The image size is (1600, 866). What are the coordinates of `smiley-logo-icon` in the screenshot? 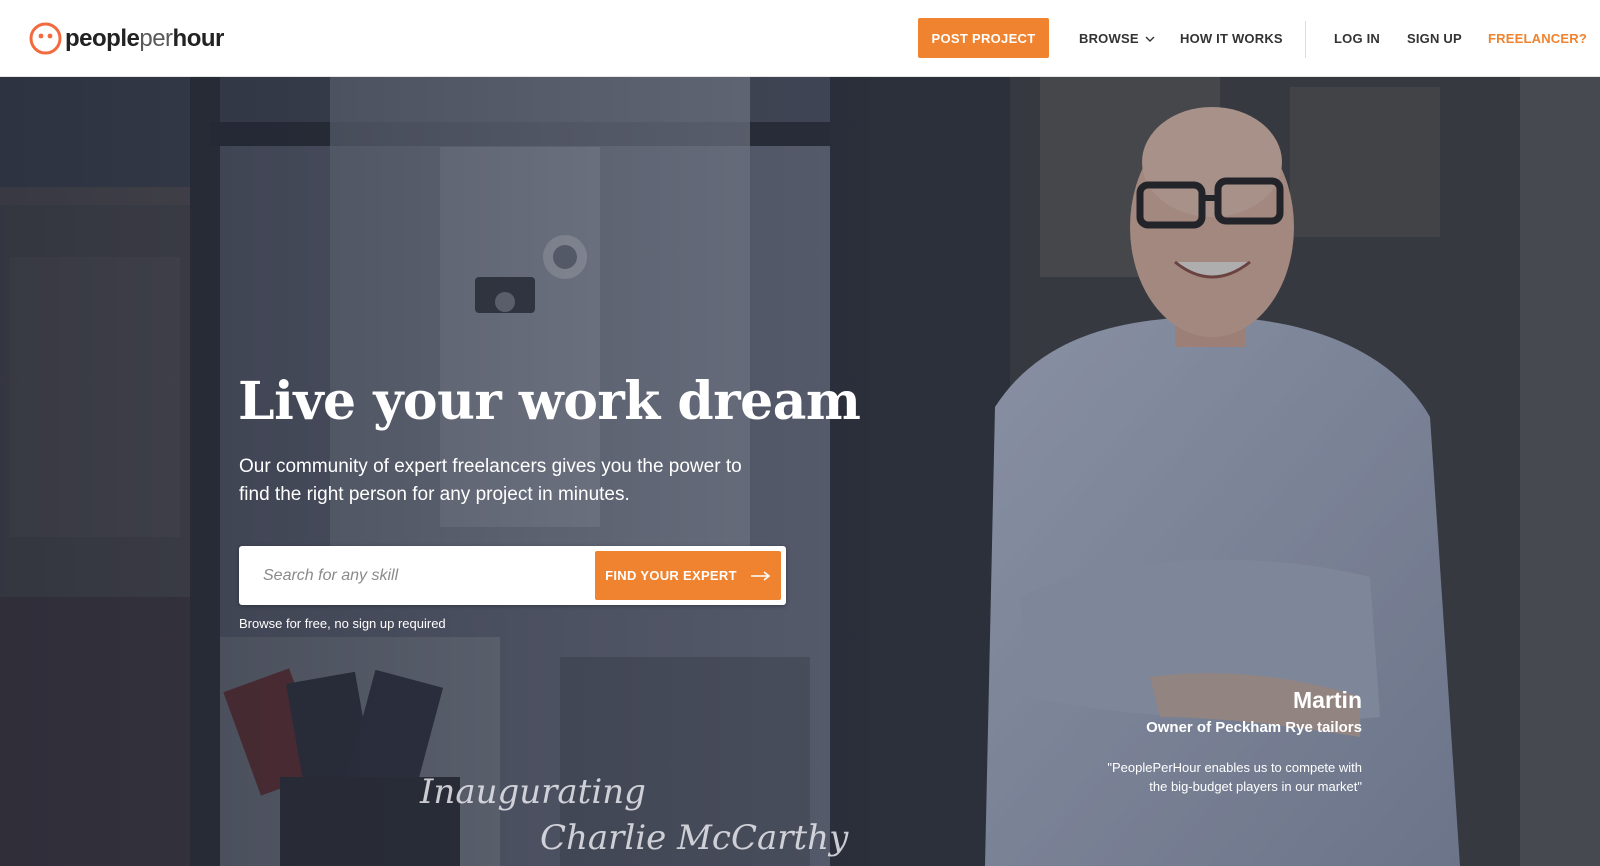 It's located at (45, 38).